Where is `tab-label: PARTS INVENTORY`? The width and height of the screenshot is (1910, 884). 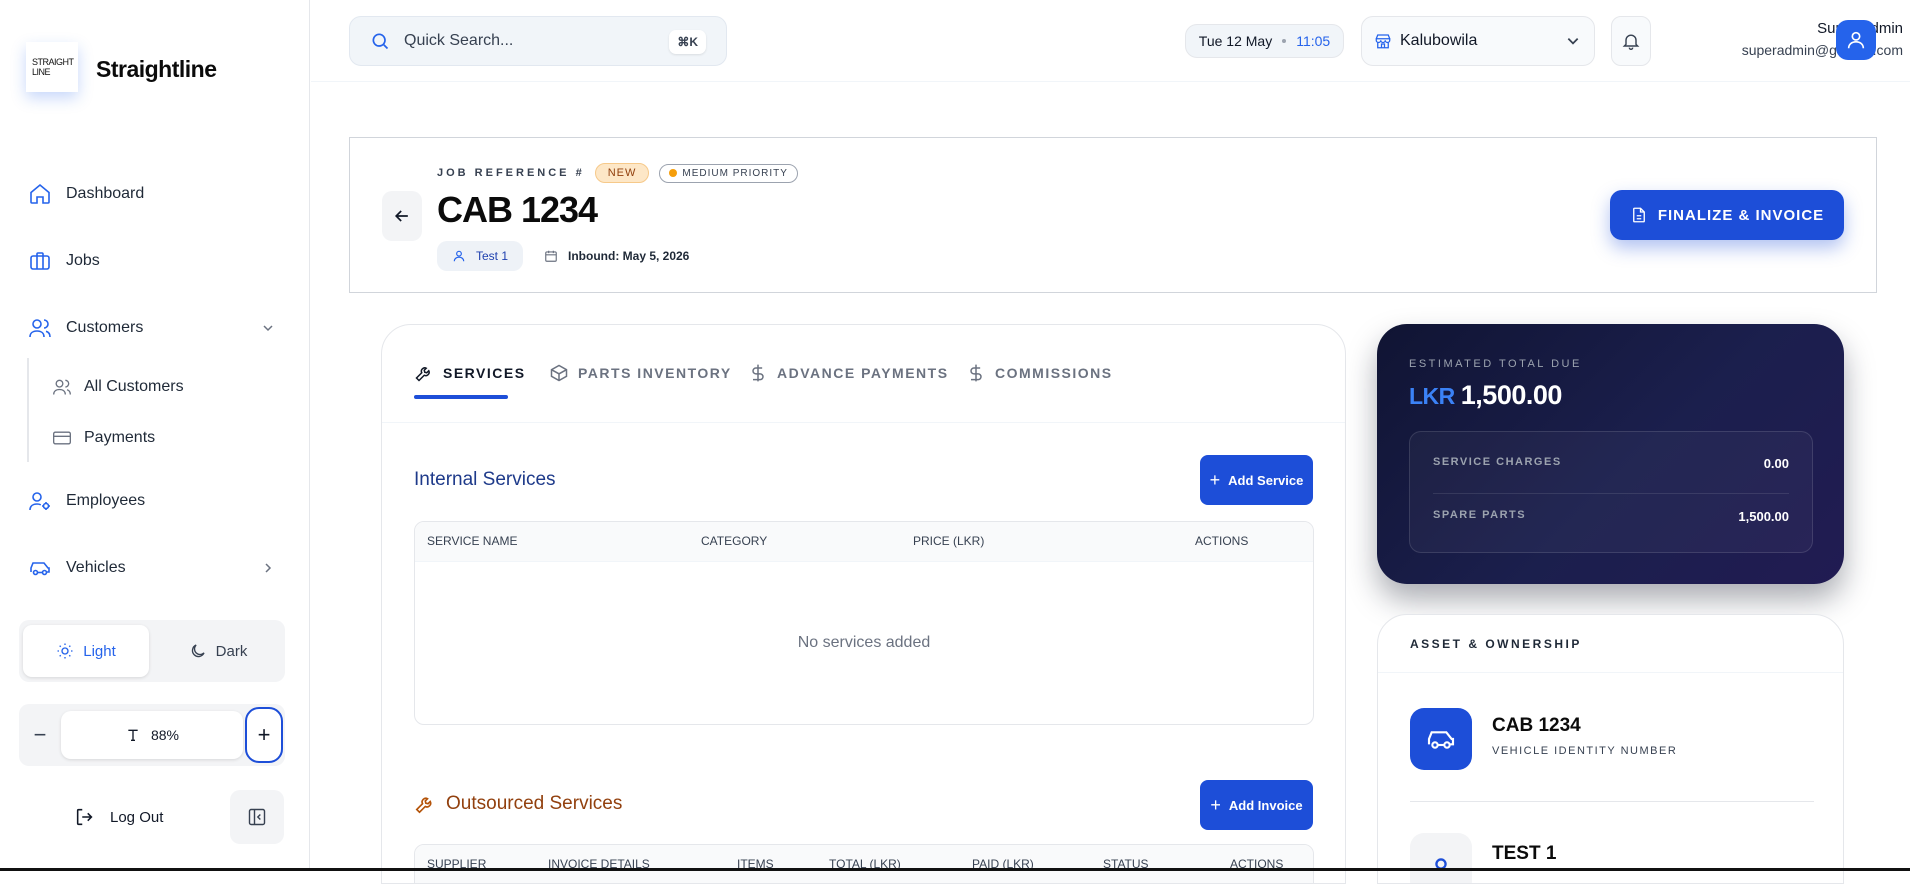 tab-label: PARTS INVENTORY is located at coordinates (655, 373).